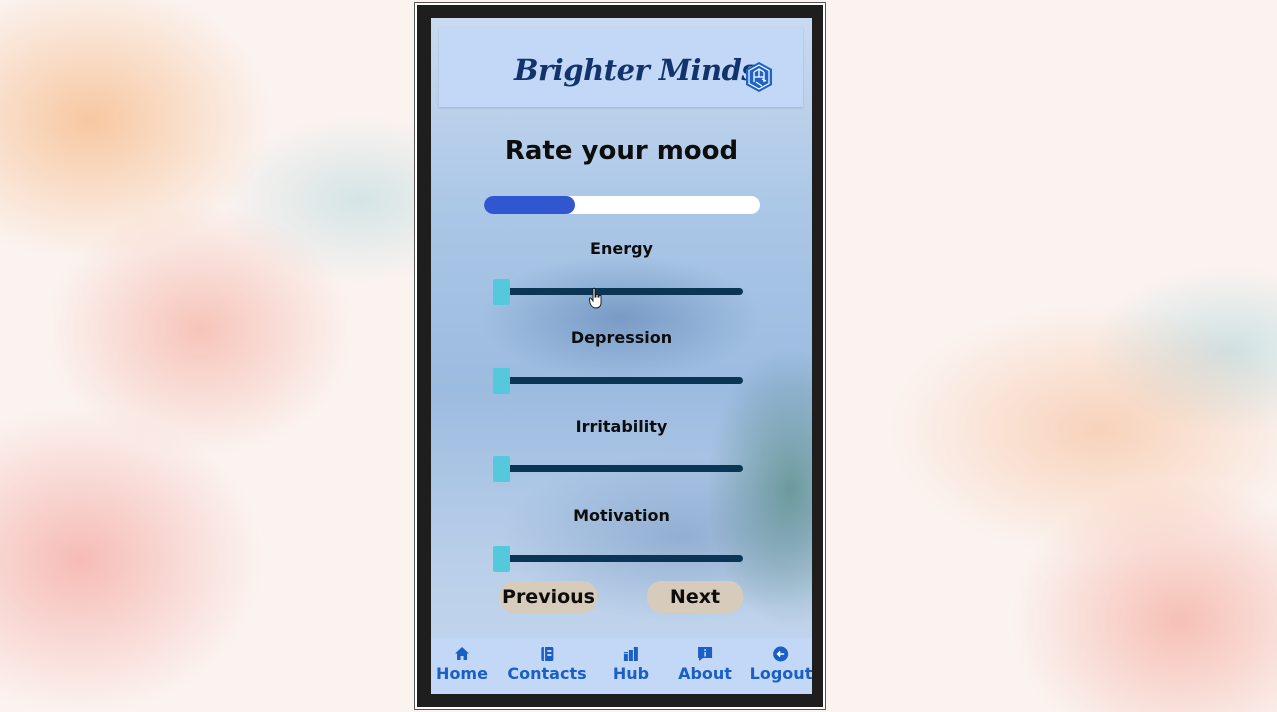 This screenshot has width=1277, height=712. I want to click on contacts-icon, so click(546, 654).